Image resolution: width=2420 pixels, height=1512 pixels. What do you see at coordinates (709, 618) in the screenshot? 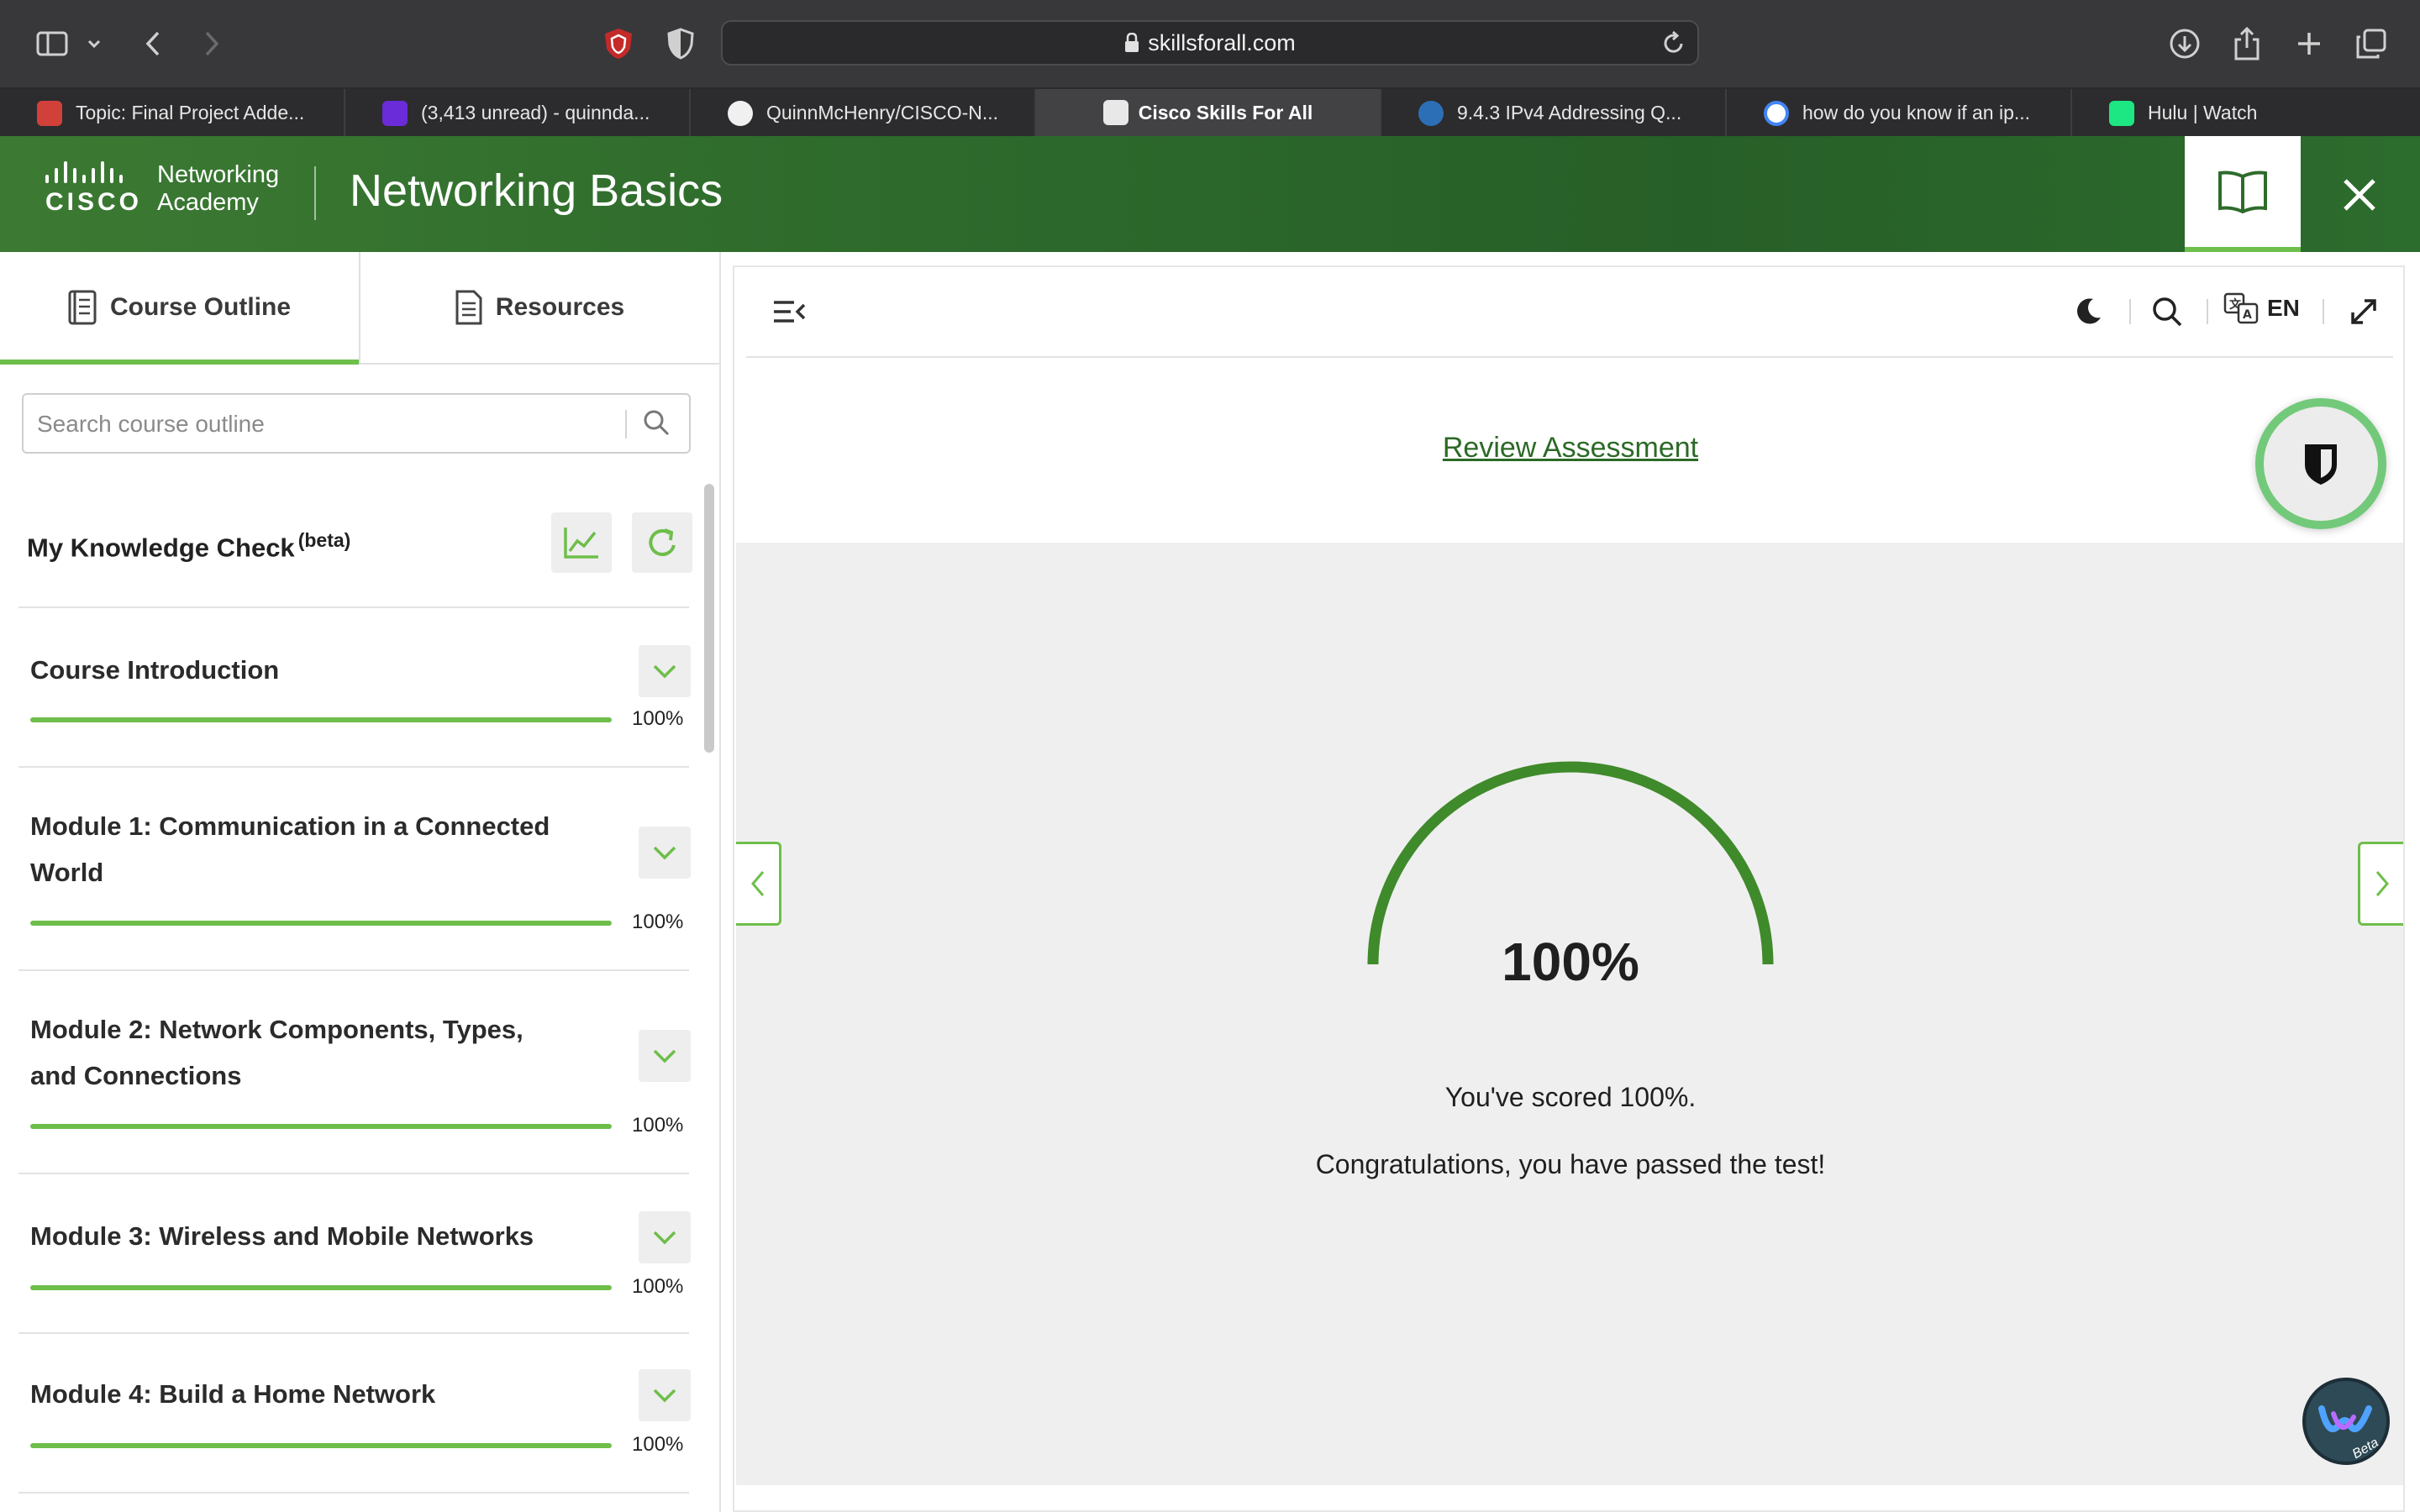
I see `sidebar-scrollbar` at bounding box center [709, 618].